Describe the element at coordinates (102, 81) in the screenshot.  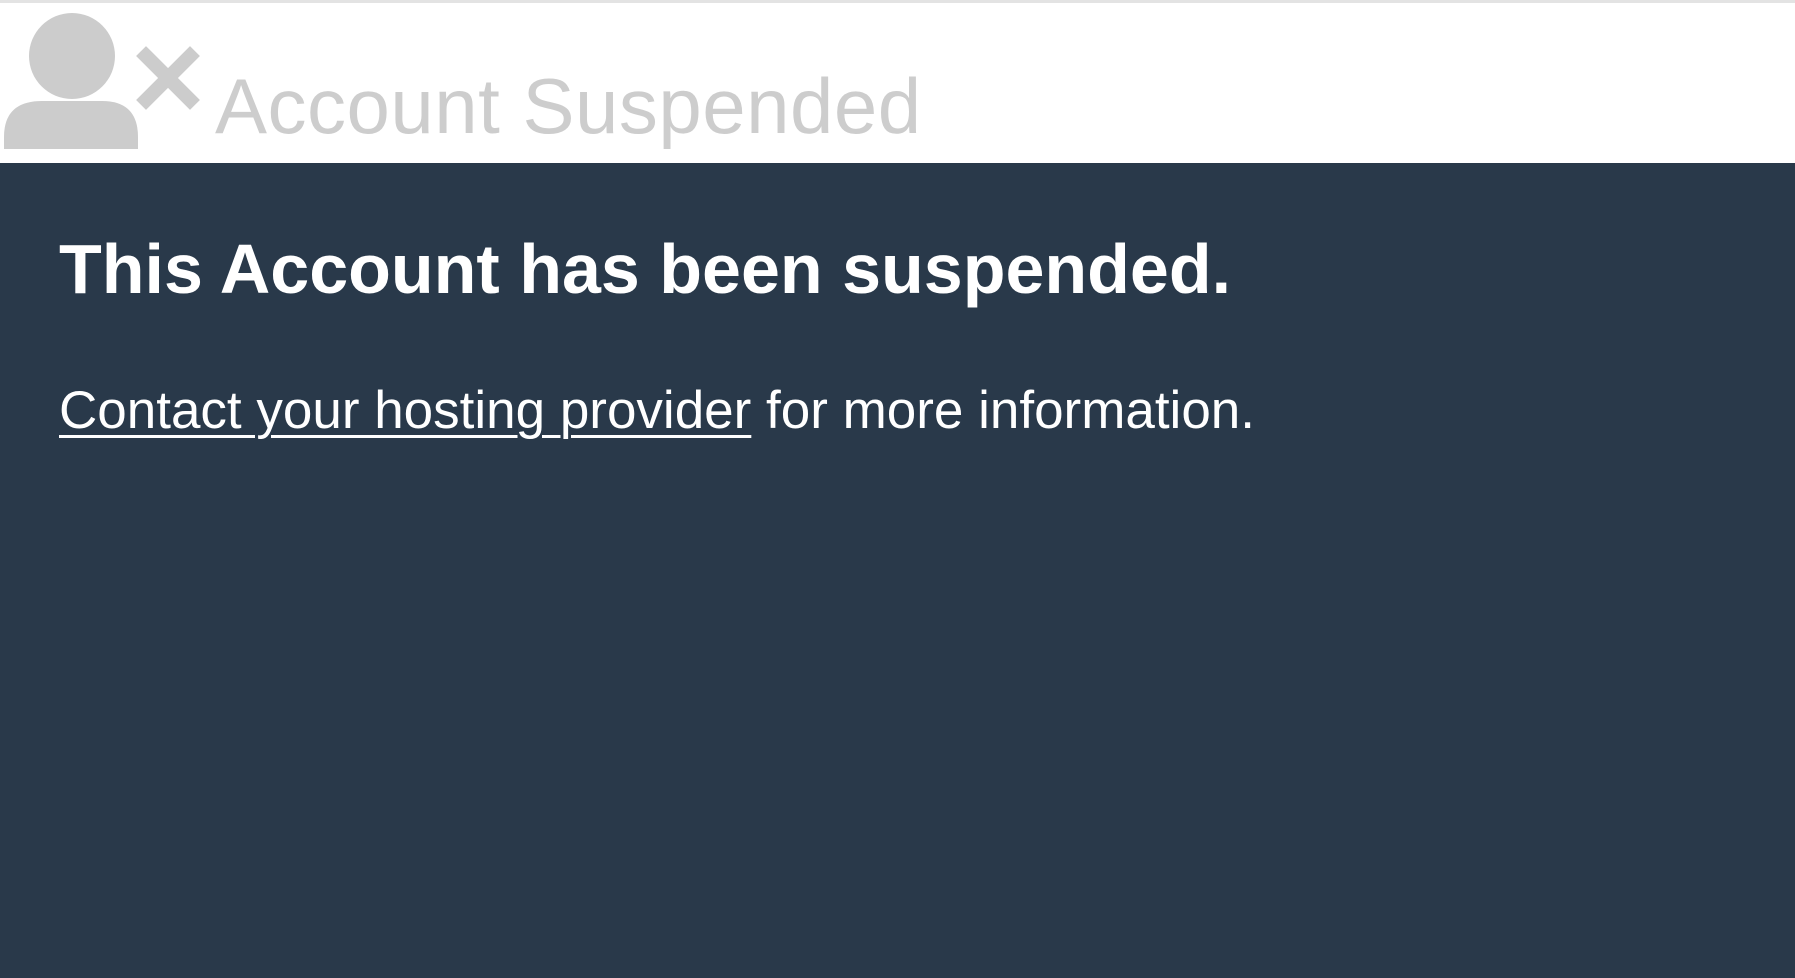
I see `user-suspended-icon` at that location.